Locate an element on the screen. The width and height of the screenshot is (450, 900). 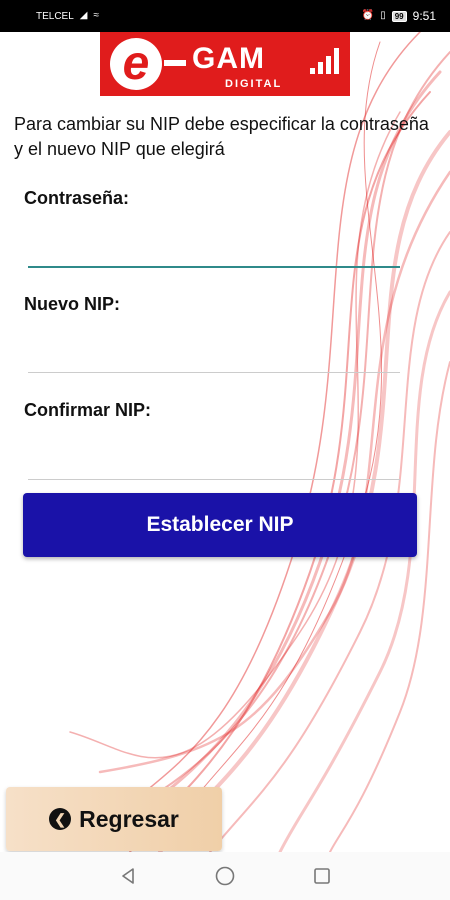
logo-dash is located at coordinates (175, 63).